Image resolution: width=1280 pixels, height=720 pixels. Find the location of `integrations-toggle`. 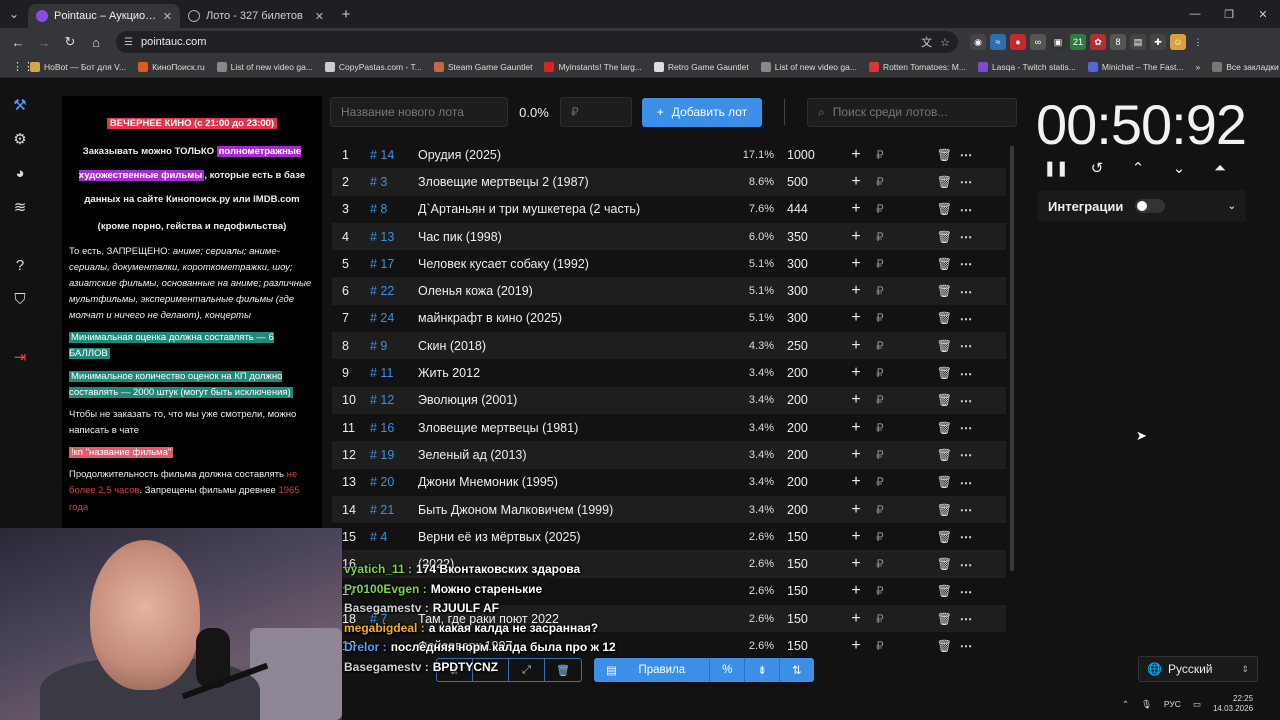

integrations-toggle is located at coordinates (1150, 206).